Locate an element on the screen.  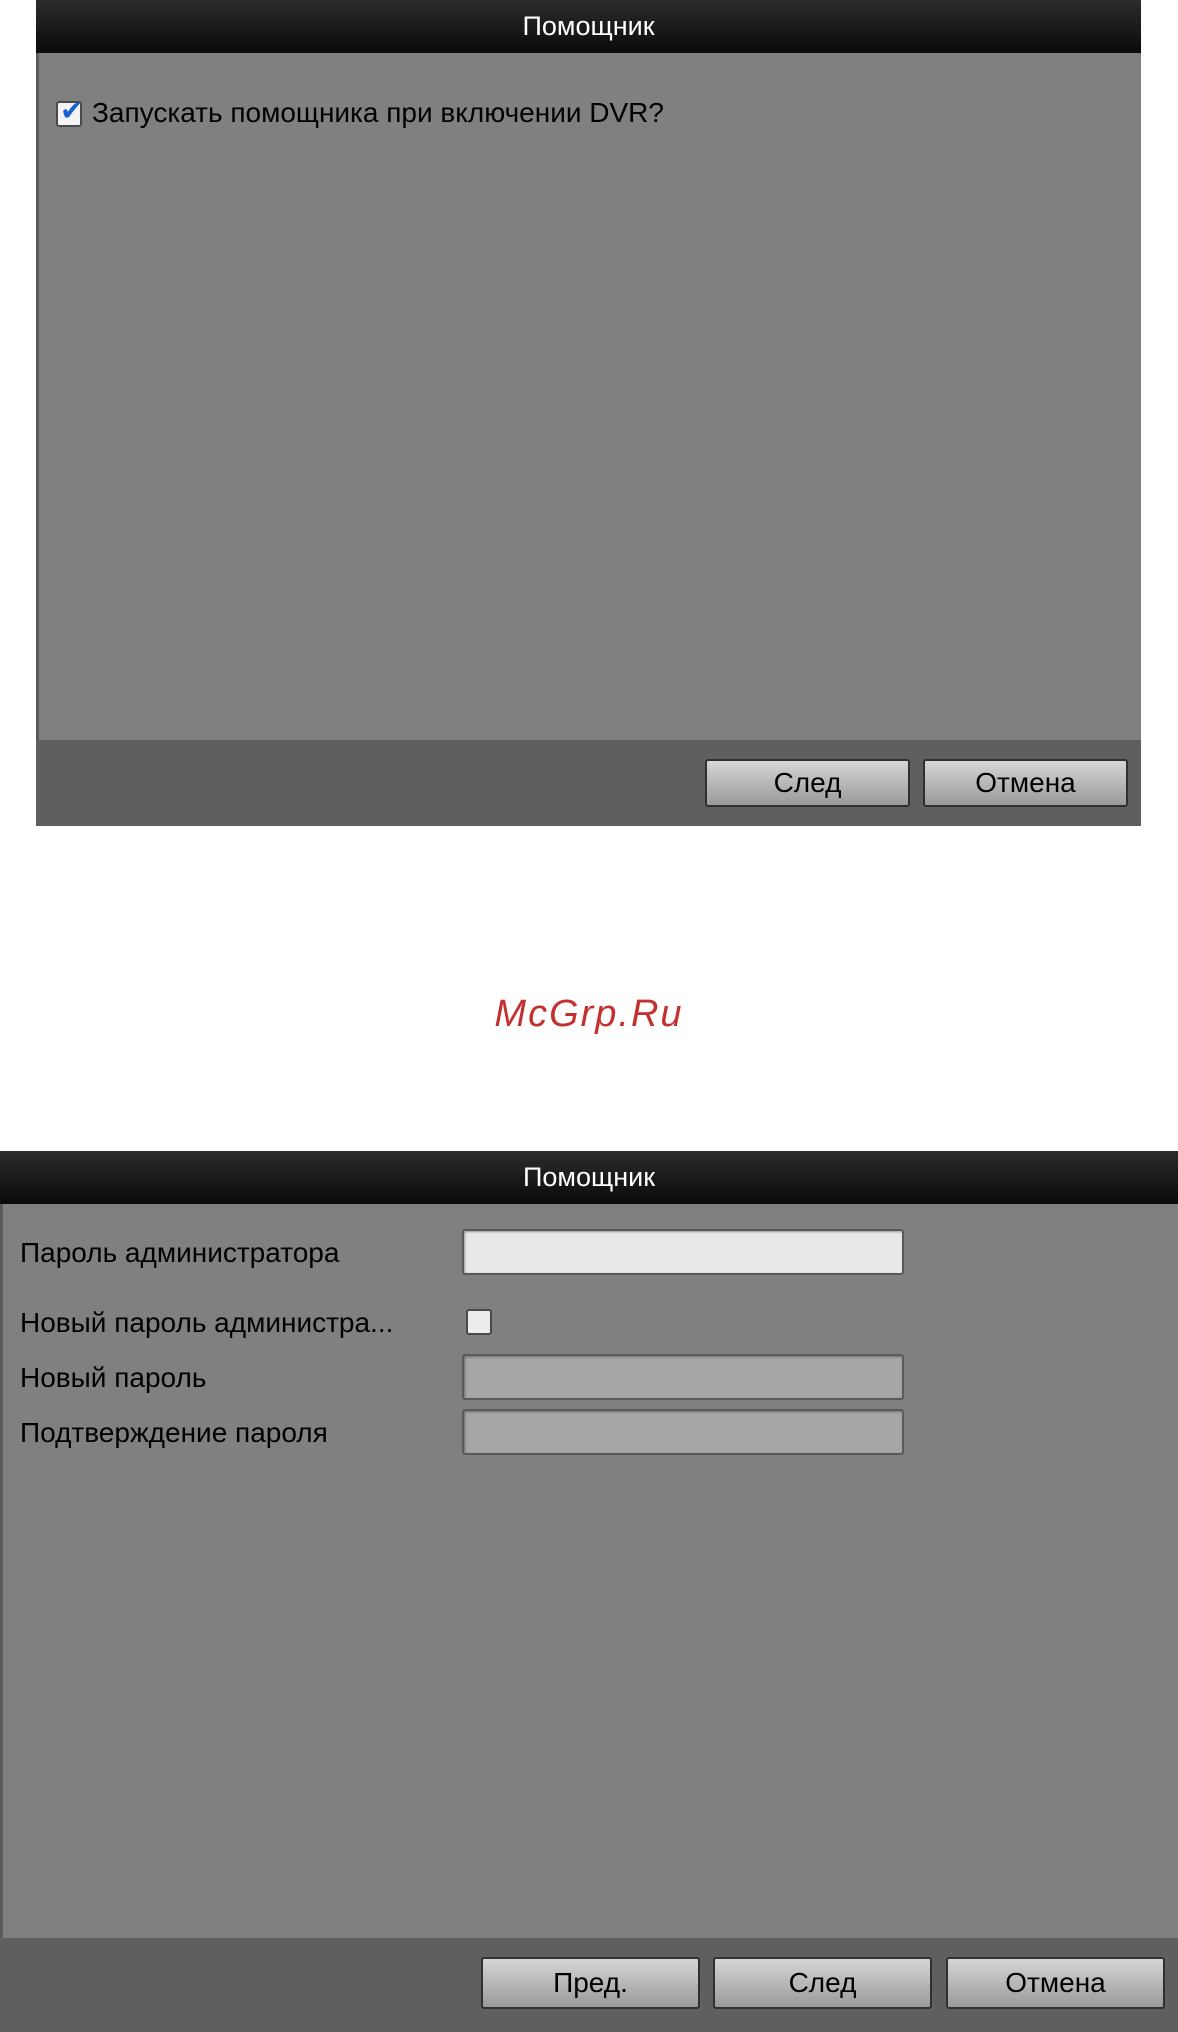
startup-wizard-checkbox: ✔ is located at coordinates (69, 112).